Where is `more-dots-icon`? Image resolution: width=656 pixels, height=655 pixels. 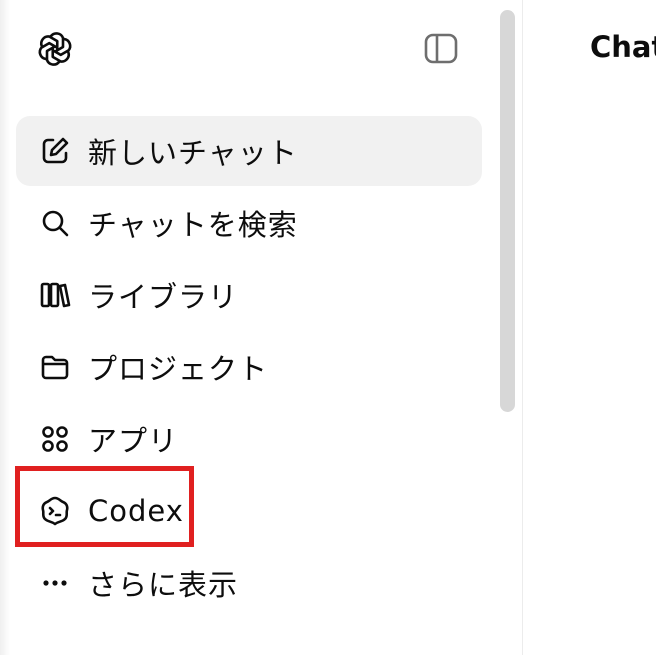
more-dots-icon is located at coordinates (55, 583).